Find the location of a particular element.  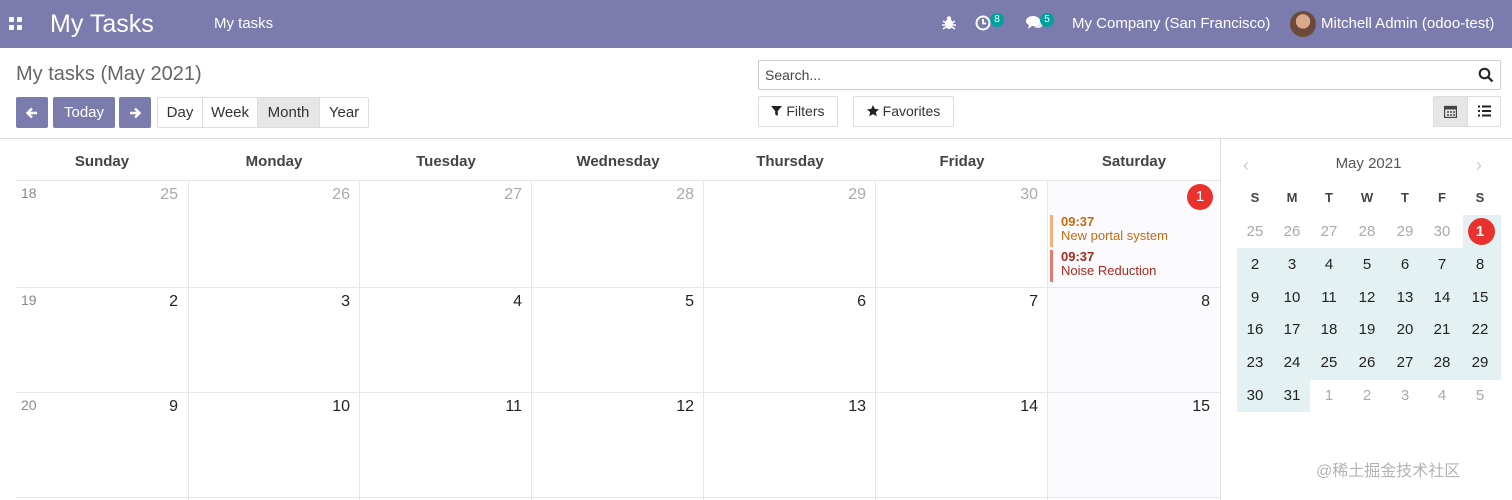

mini-day: 6 is located at coordinates (1405, 265).